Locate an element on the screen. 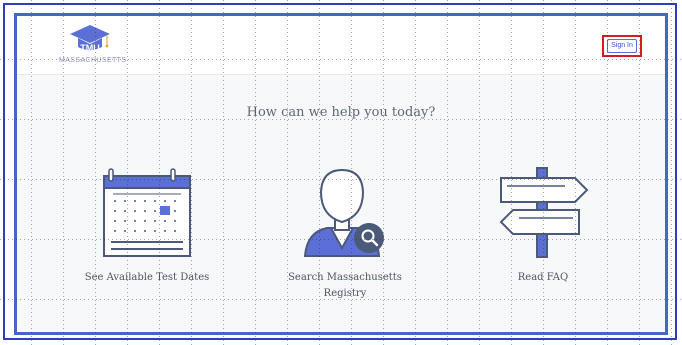 This screenshot has width=682, height=345. sign-in-button: Sign In is located at coordinates (622, 46).